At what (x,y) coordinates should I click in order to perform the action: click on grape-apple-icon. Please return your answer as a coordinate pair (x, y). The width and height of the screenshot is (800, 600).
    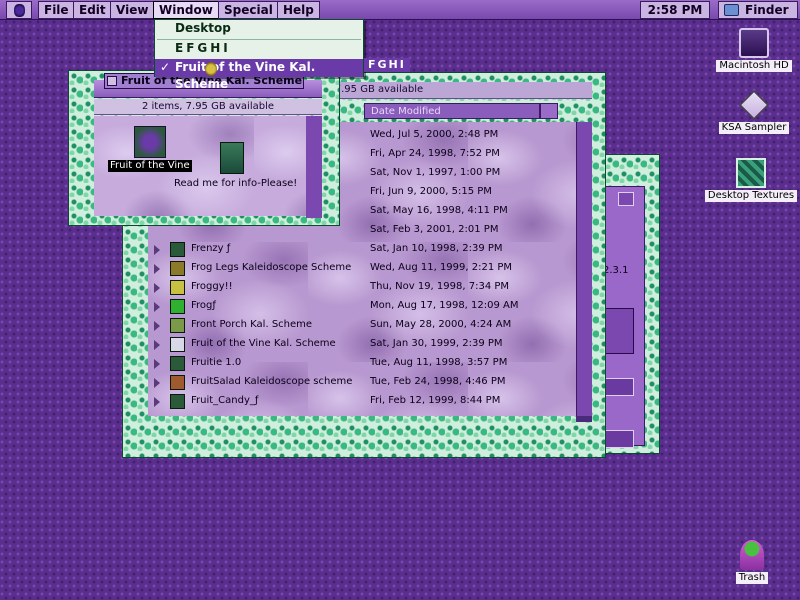
    Looking at the image, I should click on (19, 10).